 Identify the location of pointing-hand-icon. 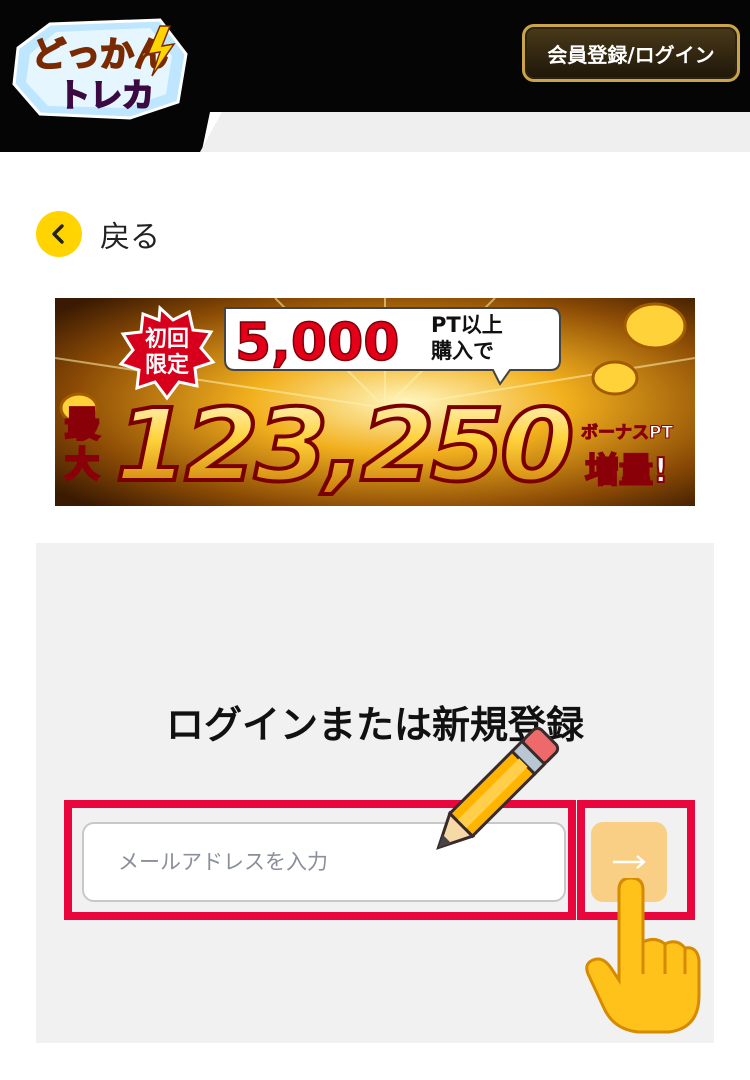
(643, 956).